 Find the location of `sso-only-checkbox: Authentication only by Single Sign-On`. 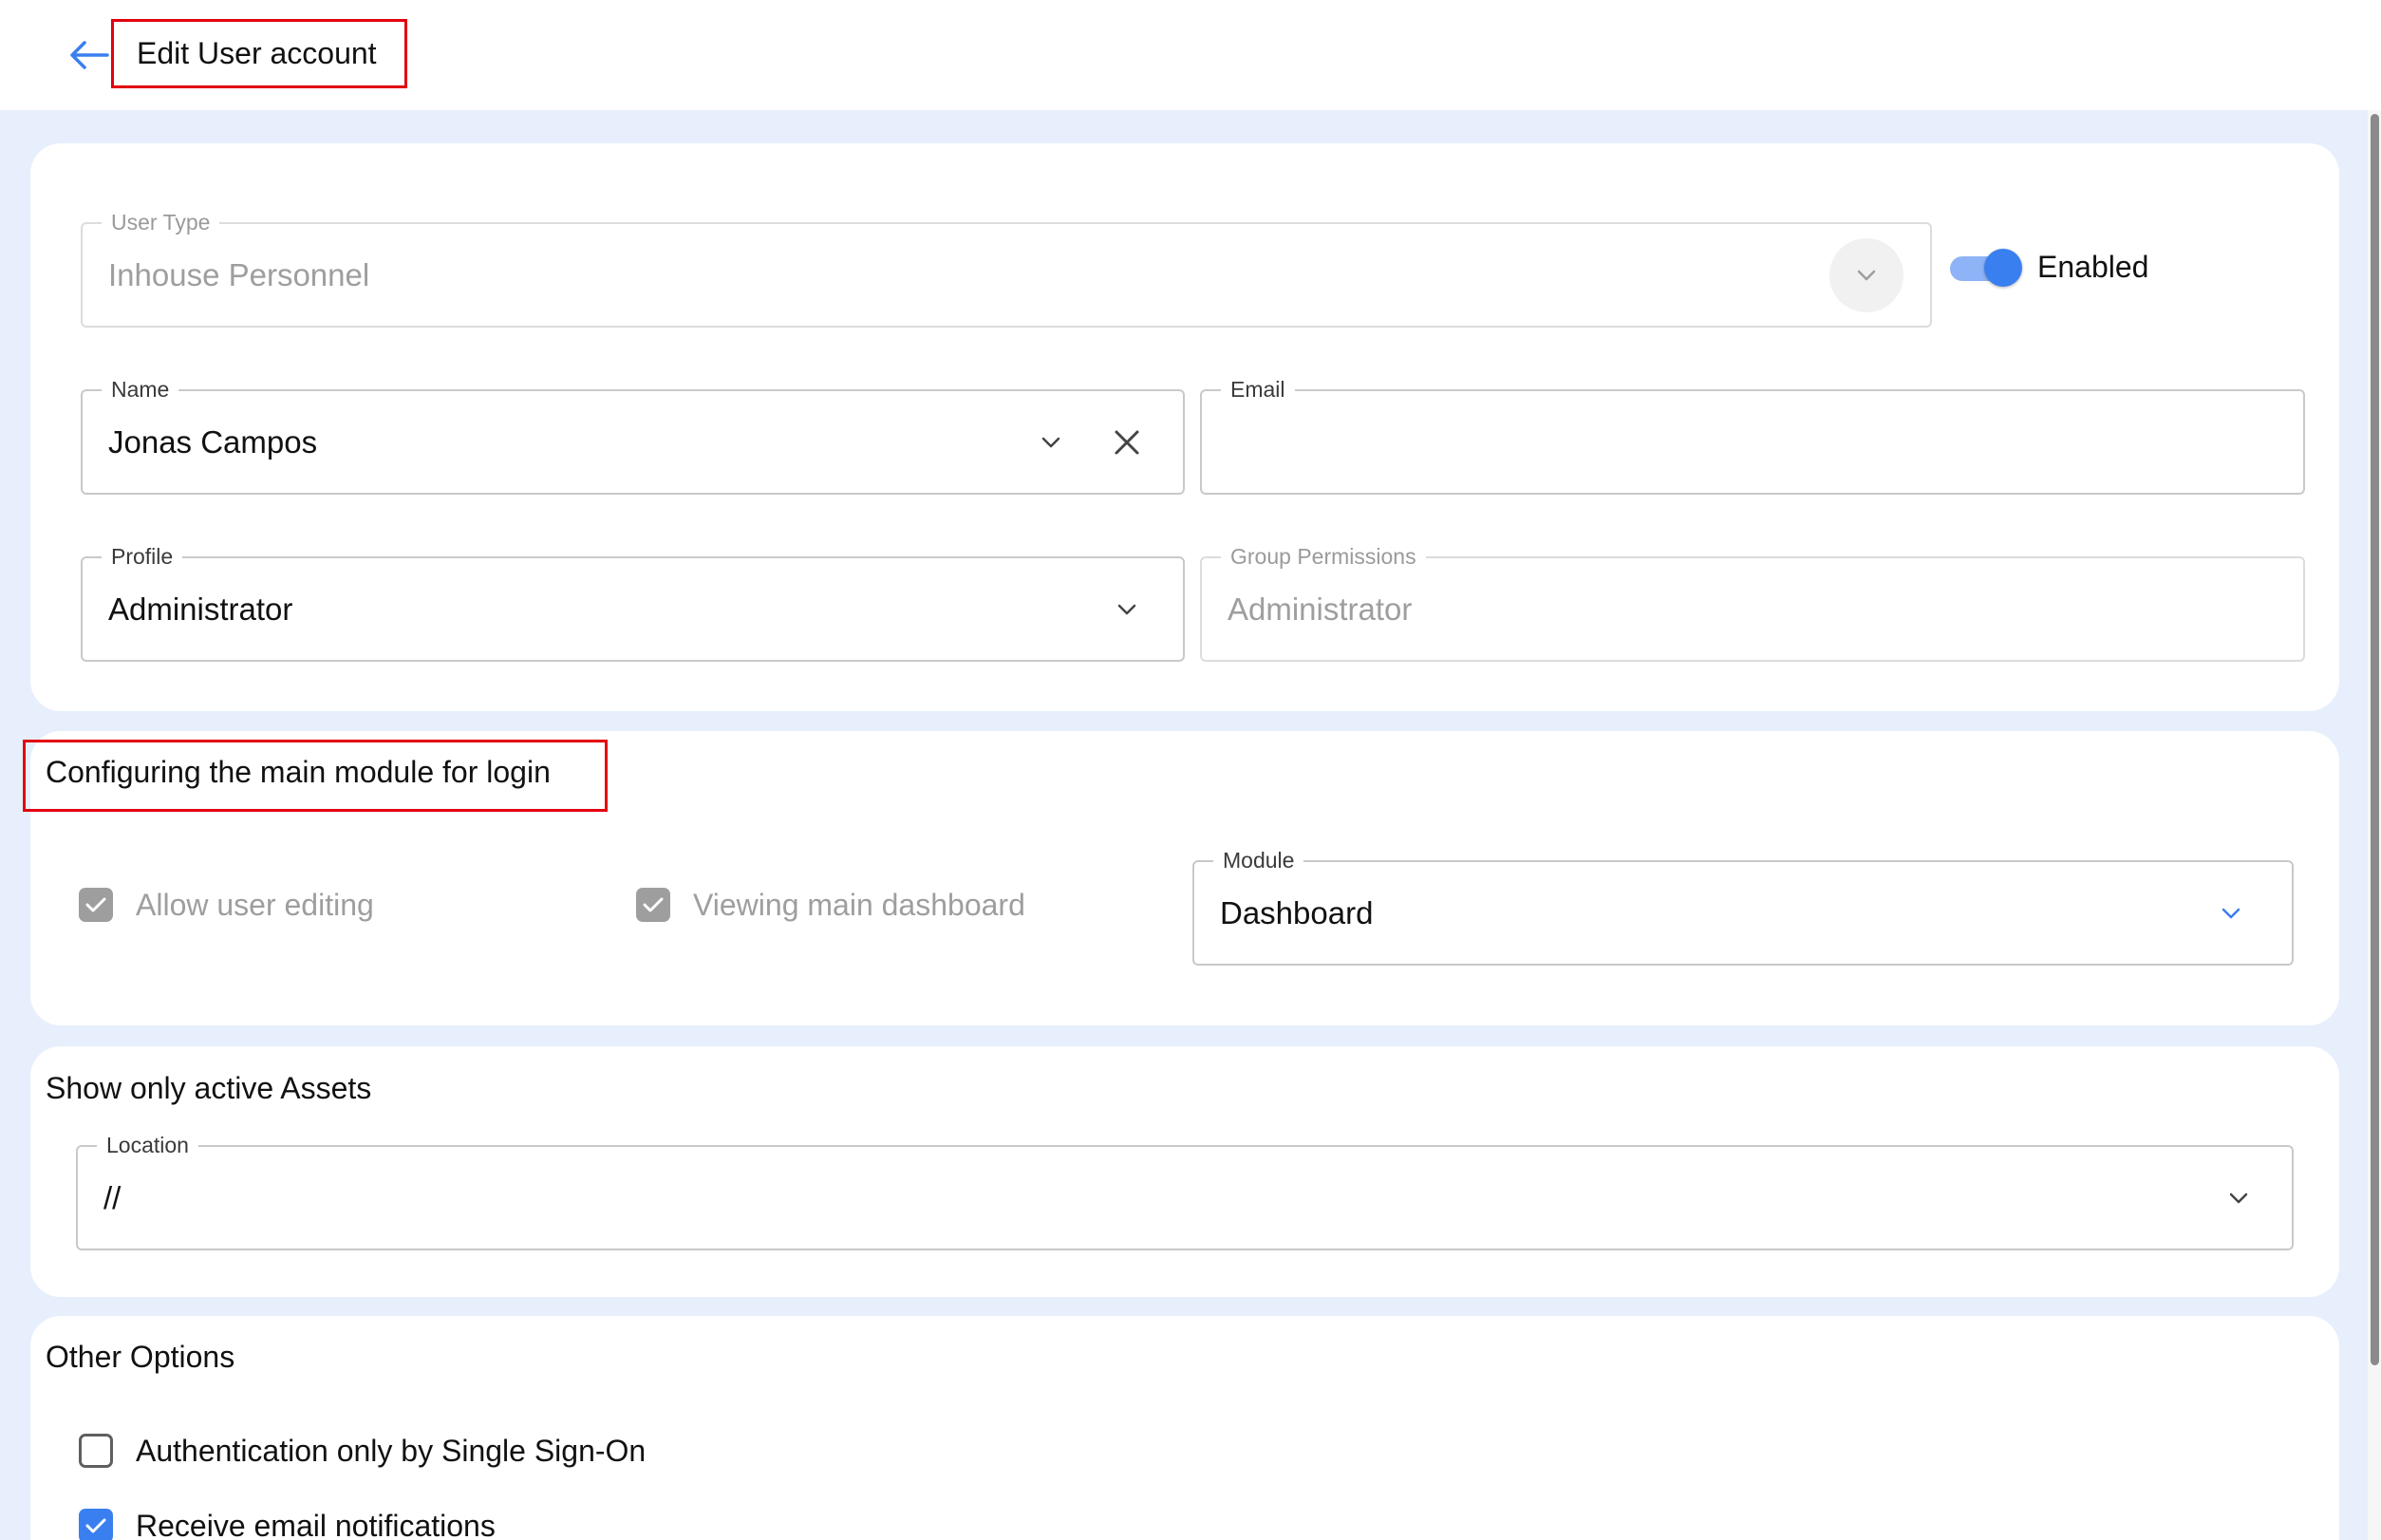

sso-only-checkbox: Authentication only by Single Sign-On is located at coordinates (363, 1451).